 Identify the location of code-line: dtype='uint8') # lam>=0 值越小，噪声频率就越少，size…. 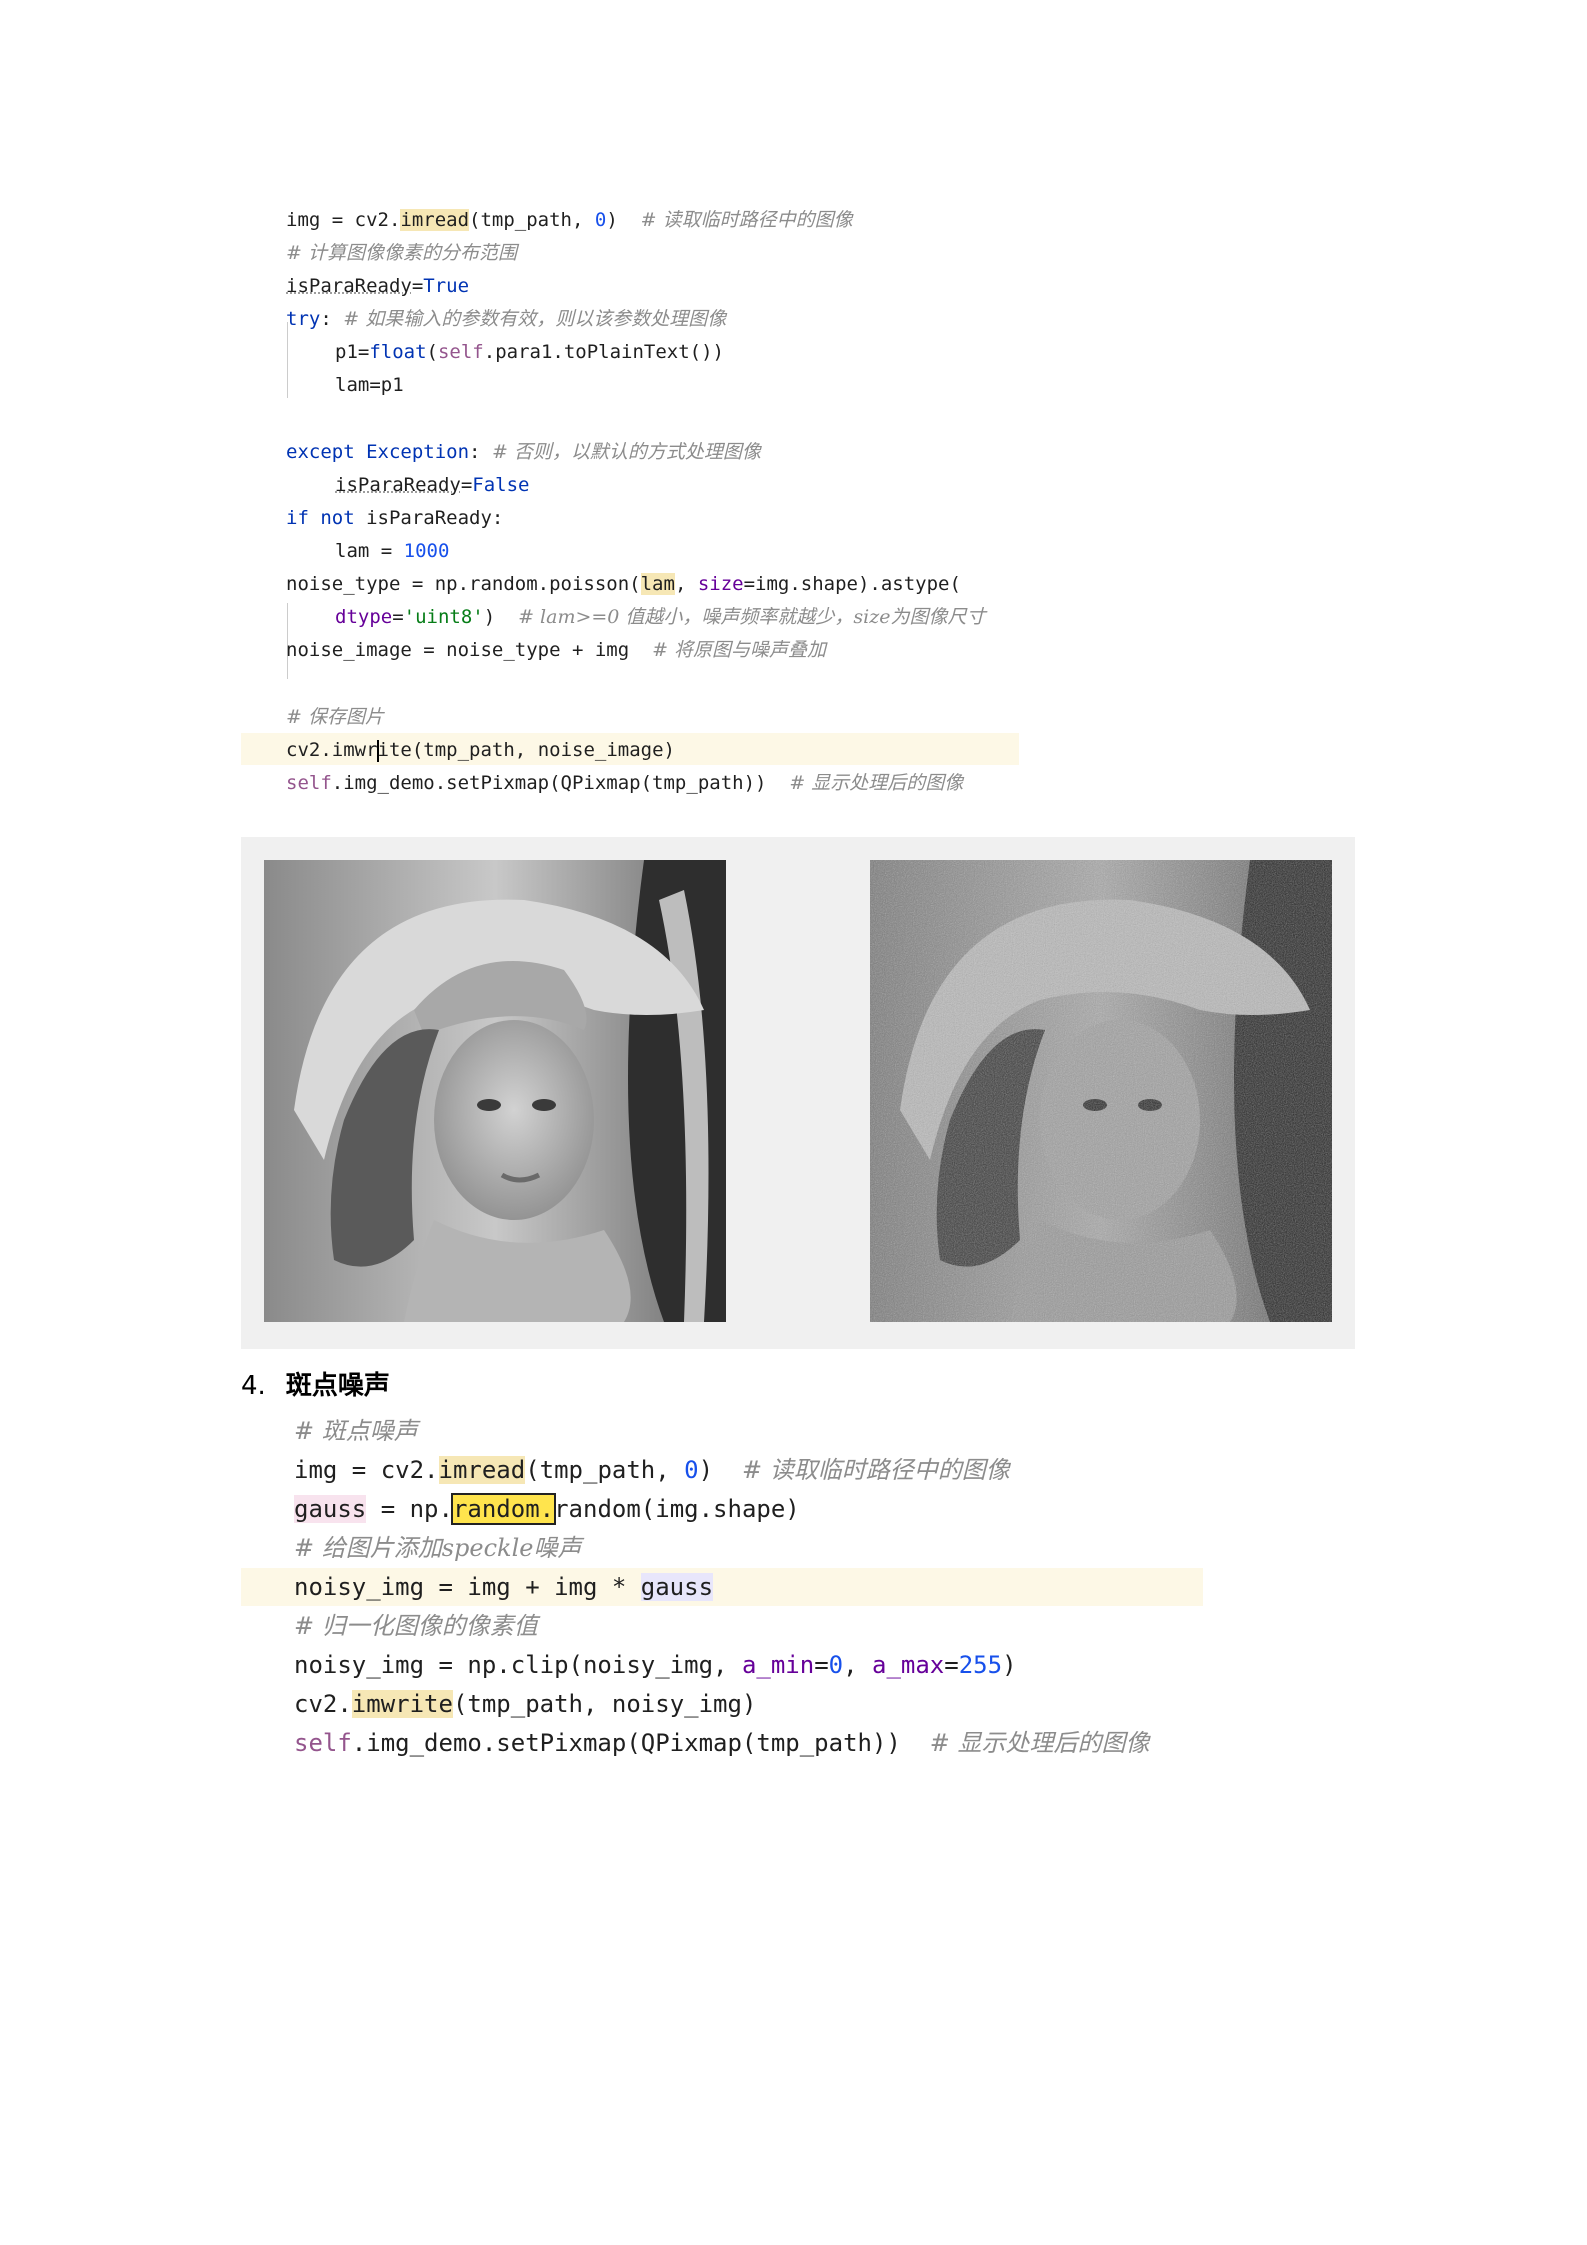
(660, 617).